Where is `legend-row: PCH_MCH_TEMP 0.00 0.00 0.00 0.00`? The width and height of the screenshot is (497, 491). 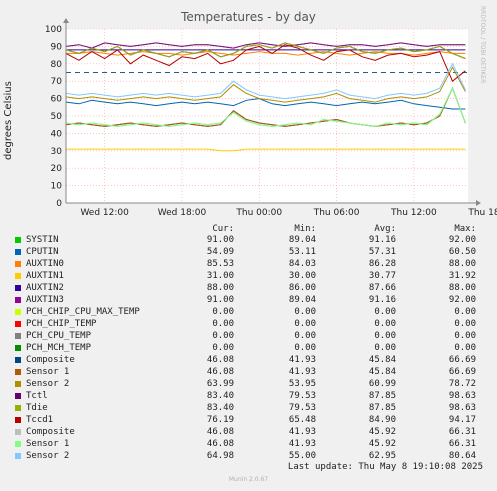 legend-row: PCH_MCH_TEMP 0.00 0.00 0.00 0.00 is located at coordinates (248, 348).